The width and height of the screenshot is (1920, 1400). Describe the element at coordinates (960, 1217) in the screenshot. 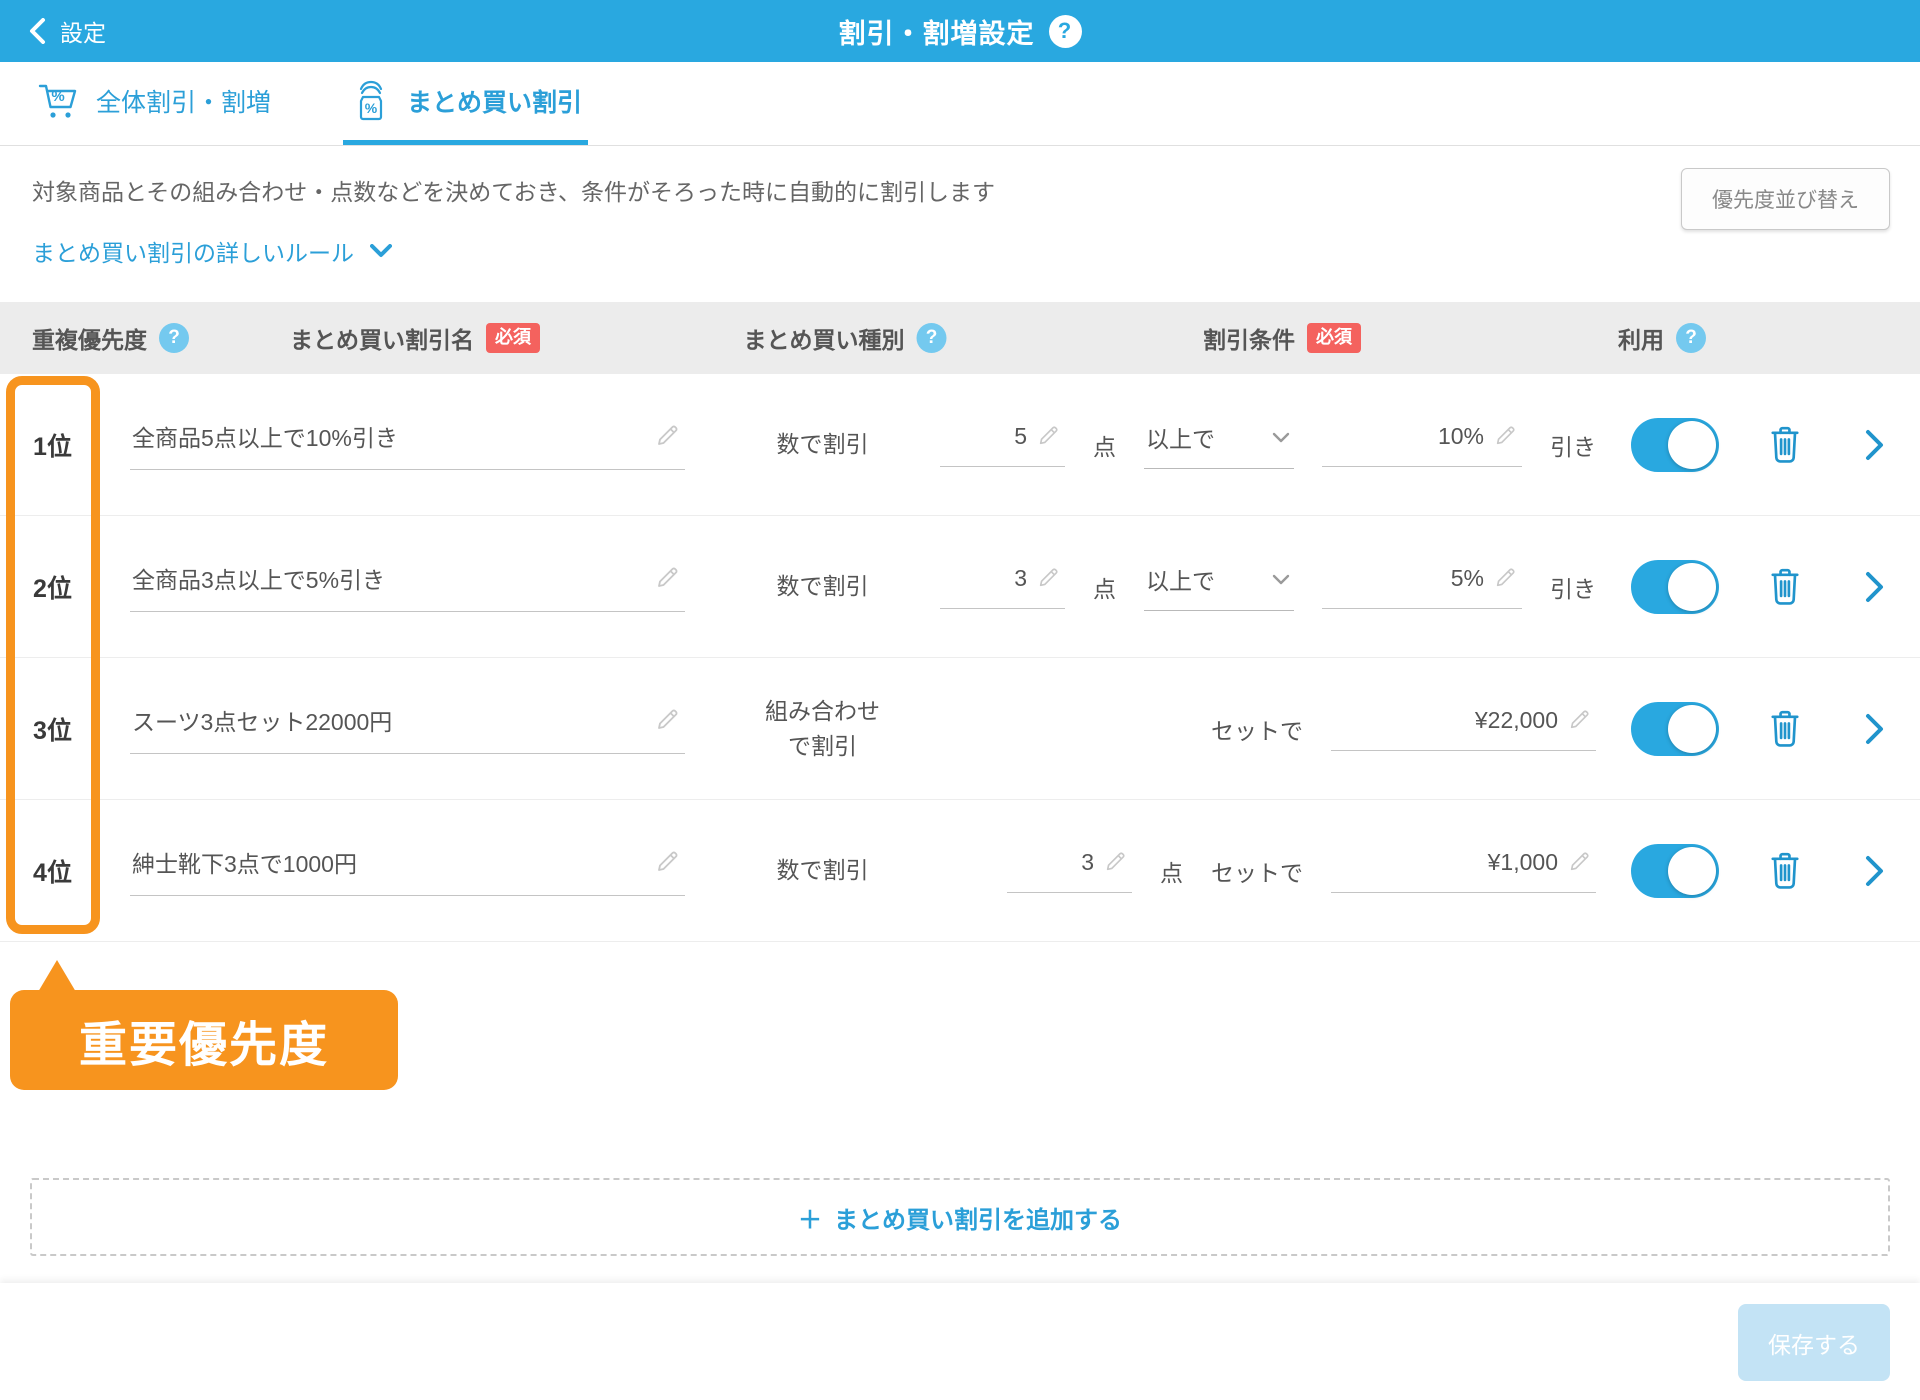

I see `add-bulk-discount-button: ＋ まとめ買い割引を追加する` at that location.